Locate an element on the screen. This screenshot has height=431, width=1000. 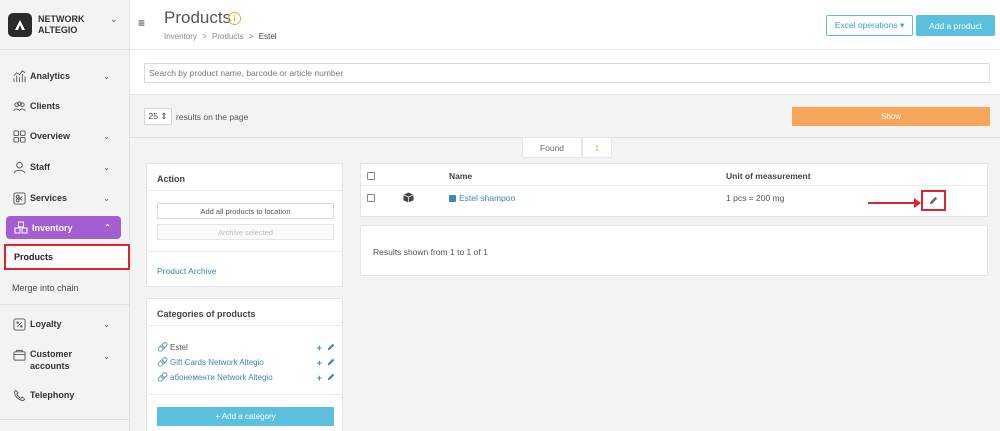
brand-chevron-down-icon: ⌄ is located at coordinates (114, 19).